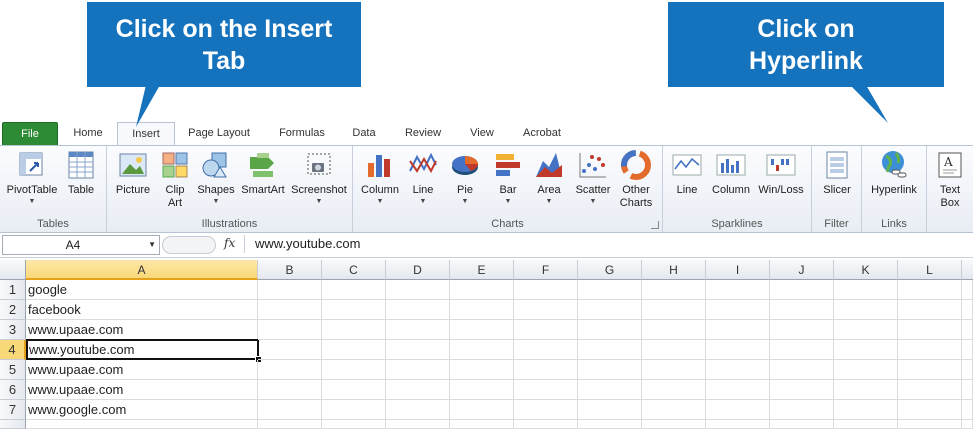 The width and height of the screenshot is (973, 429). Describe the element at coordinates (546, 270) in the screenshot. I see `column-header-f: F` at that location.